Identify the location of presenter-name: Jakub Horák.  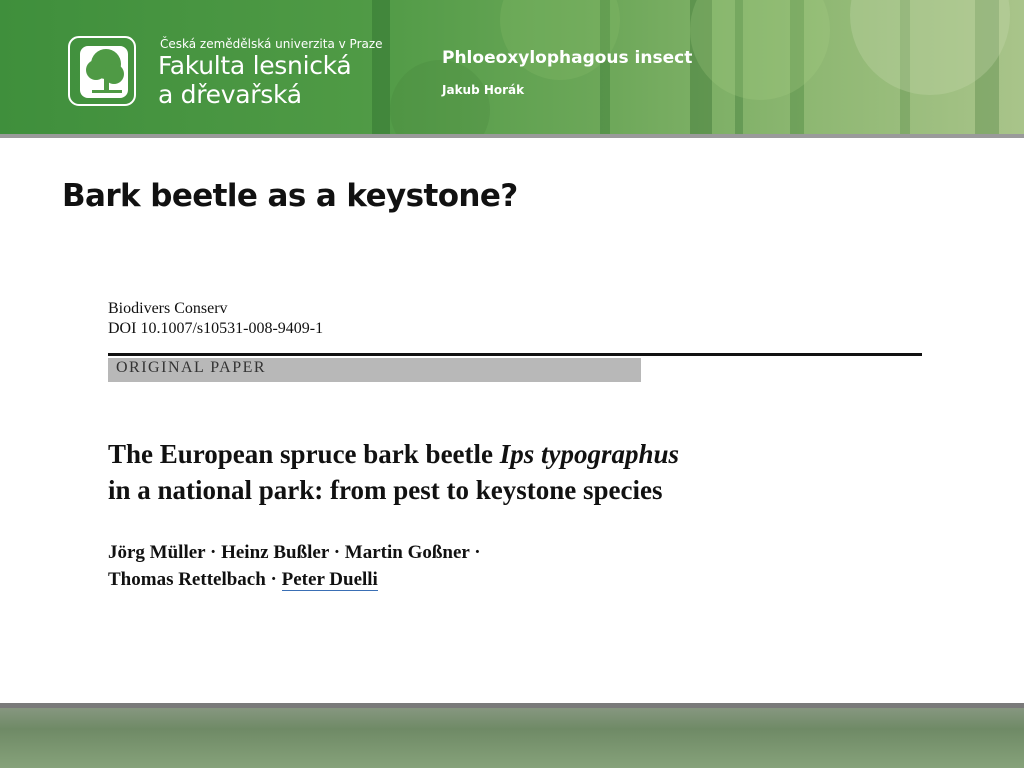
(483, 90).